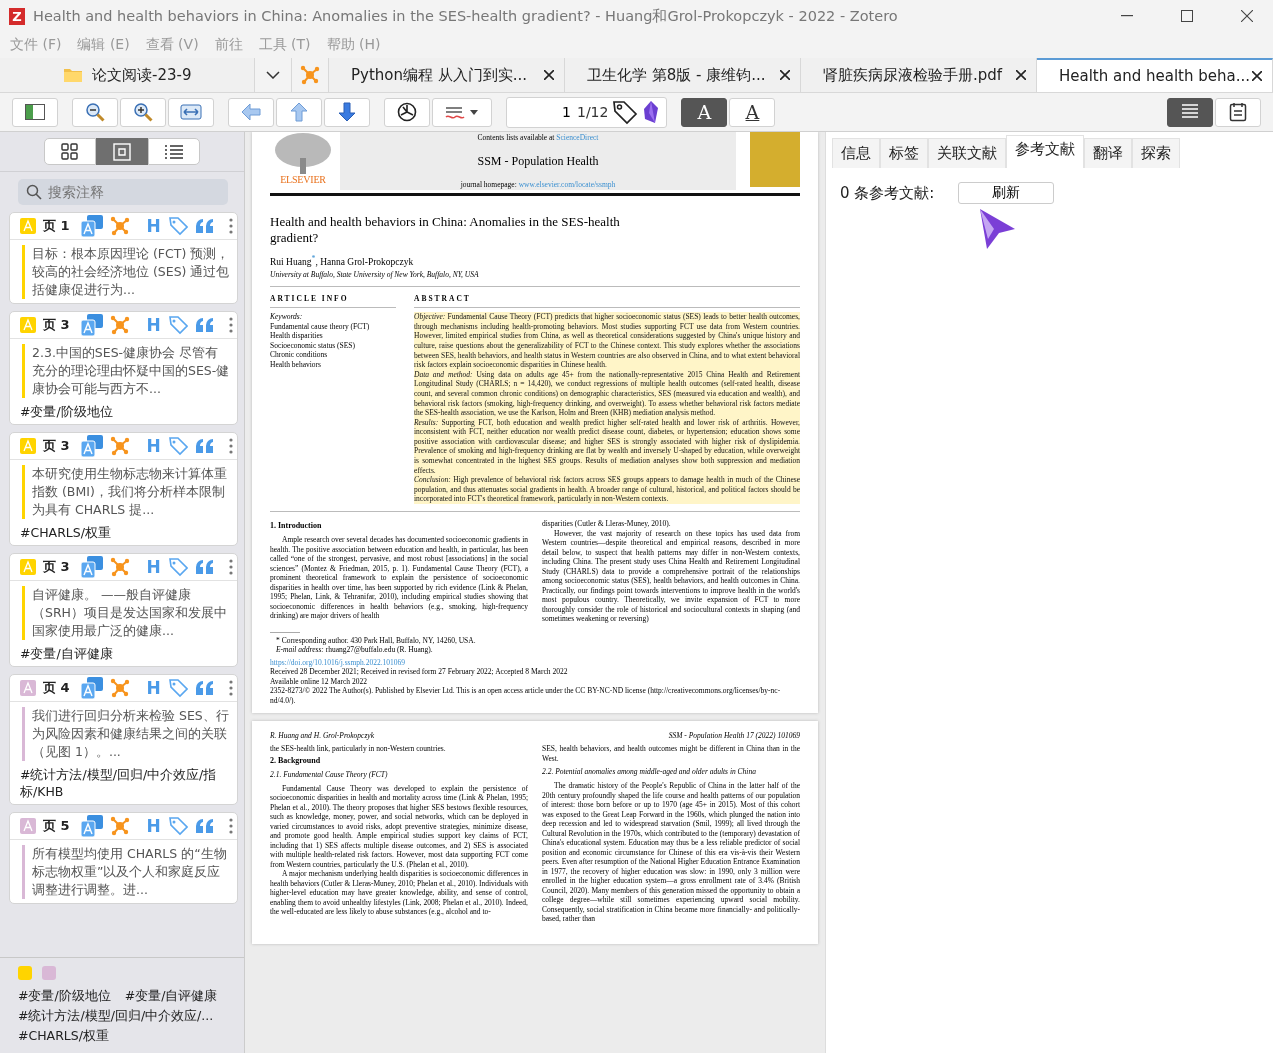 Image resolution: width=1273 pixels, height=1053 pixels. Describe the element at coordinates (967, 153) in the screenshot. I see `item-pane-tab: 关联文献` at that location.